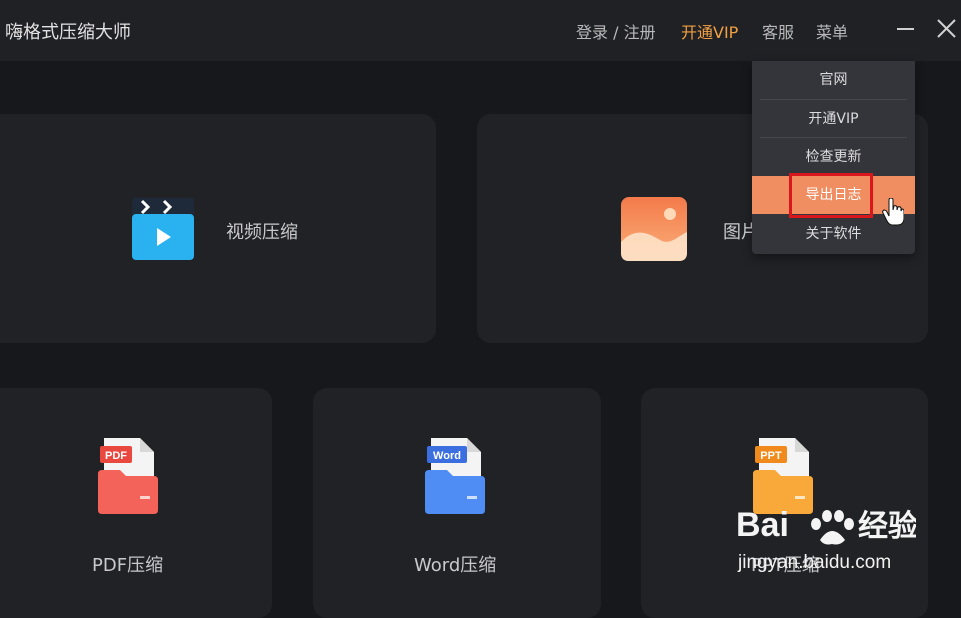  What do you see at coordinates (262, 232) in the screenshot?
I see `video-compress-label: 视频压缩` at bounding box center [262, 232].